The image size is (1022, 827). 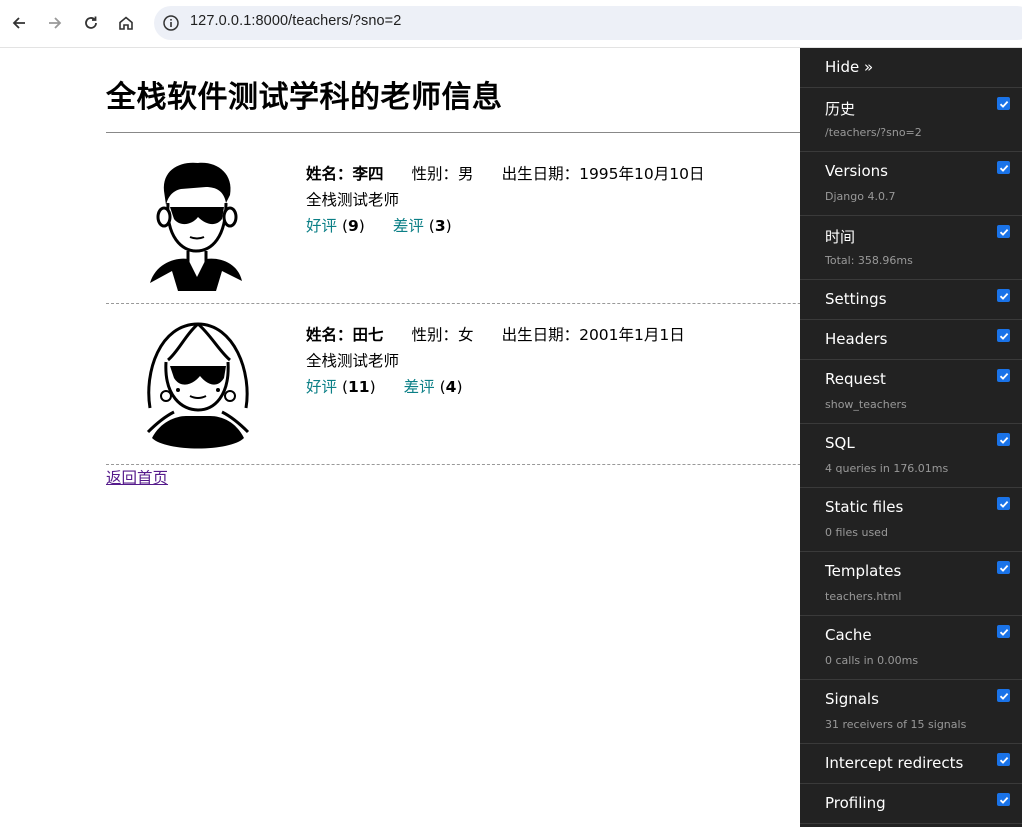 What do you see at coordinates (887, 468) in the screenshot?
I see `debug-panel-subtitle: 4 queries in 176.01ms` at bounding box center [887, 468].